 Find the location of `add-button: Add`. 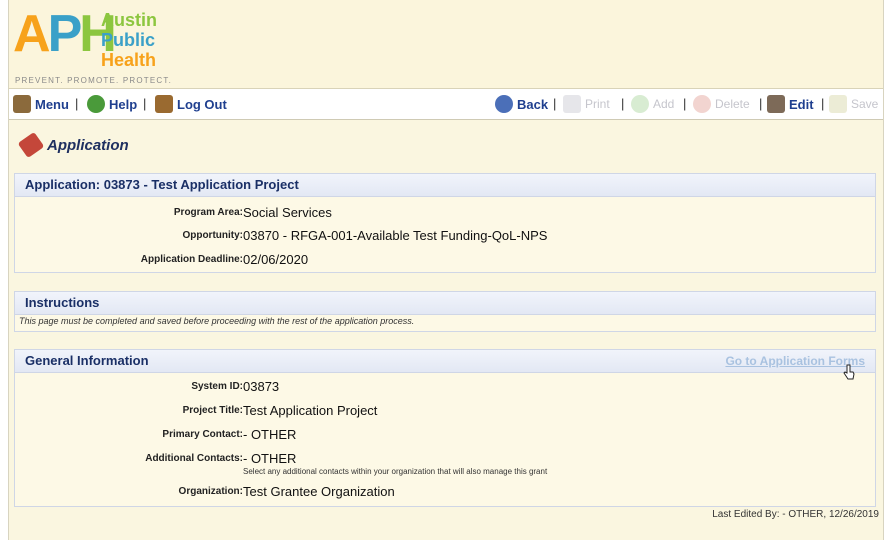

add-button: Add is located at coordinates (652, 104).